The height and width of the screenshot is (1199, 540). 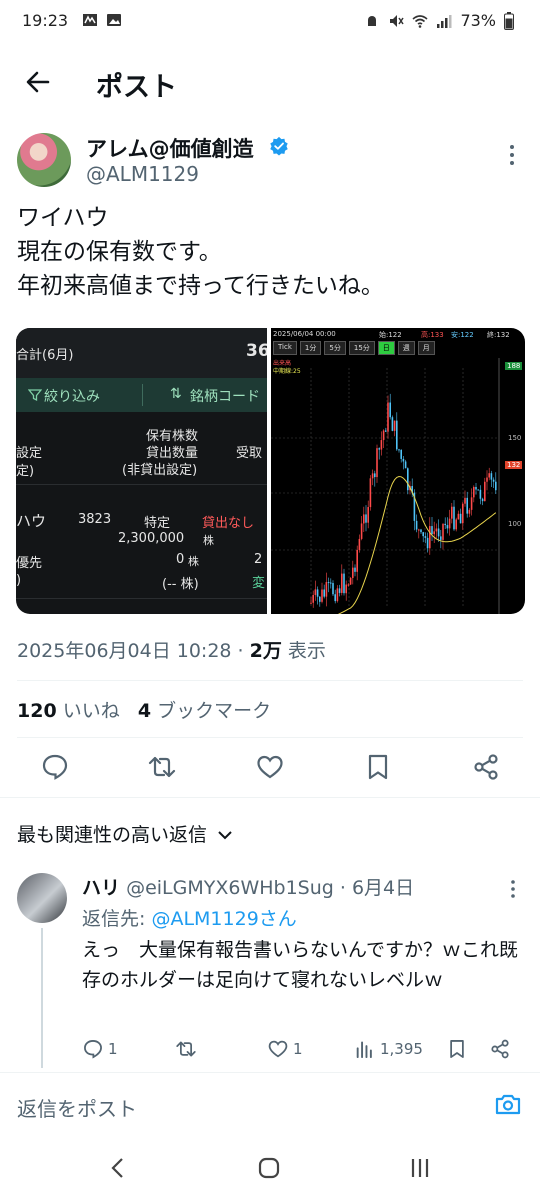 I want to click on shares-unit: 株, so click(x=208, y=540).